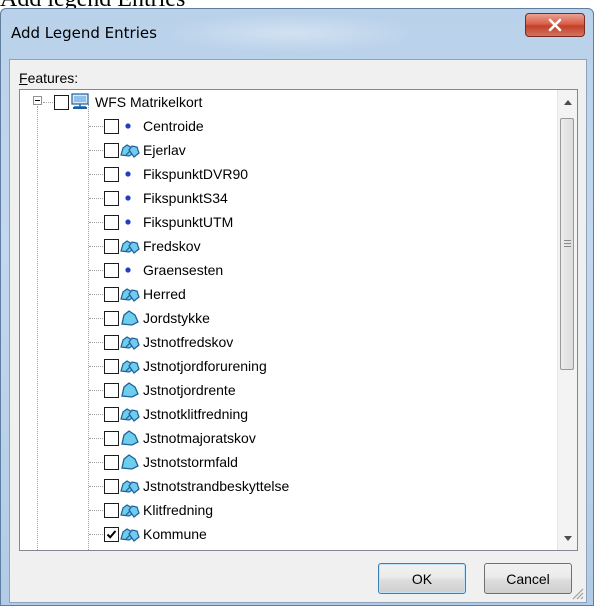  I want to click on tree-item-label: Jstnotmajoratskov, so click(199, 438).